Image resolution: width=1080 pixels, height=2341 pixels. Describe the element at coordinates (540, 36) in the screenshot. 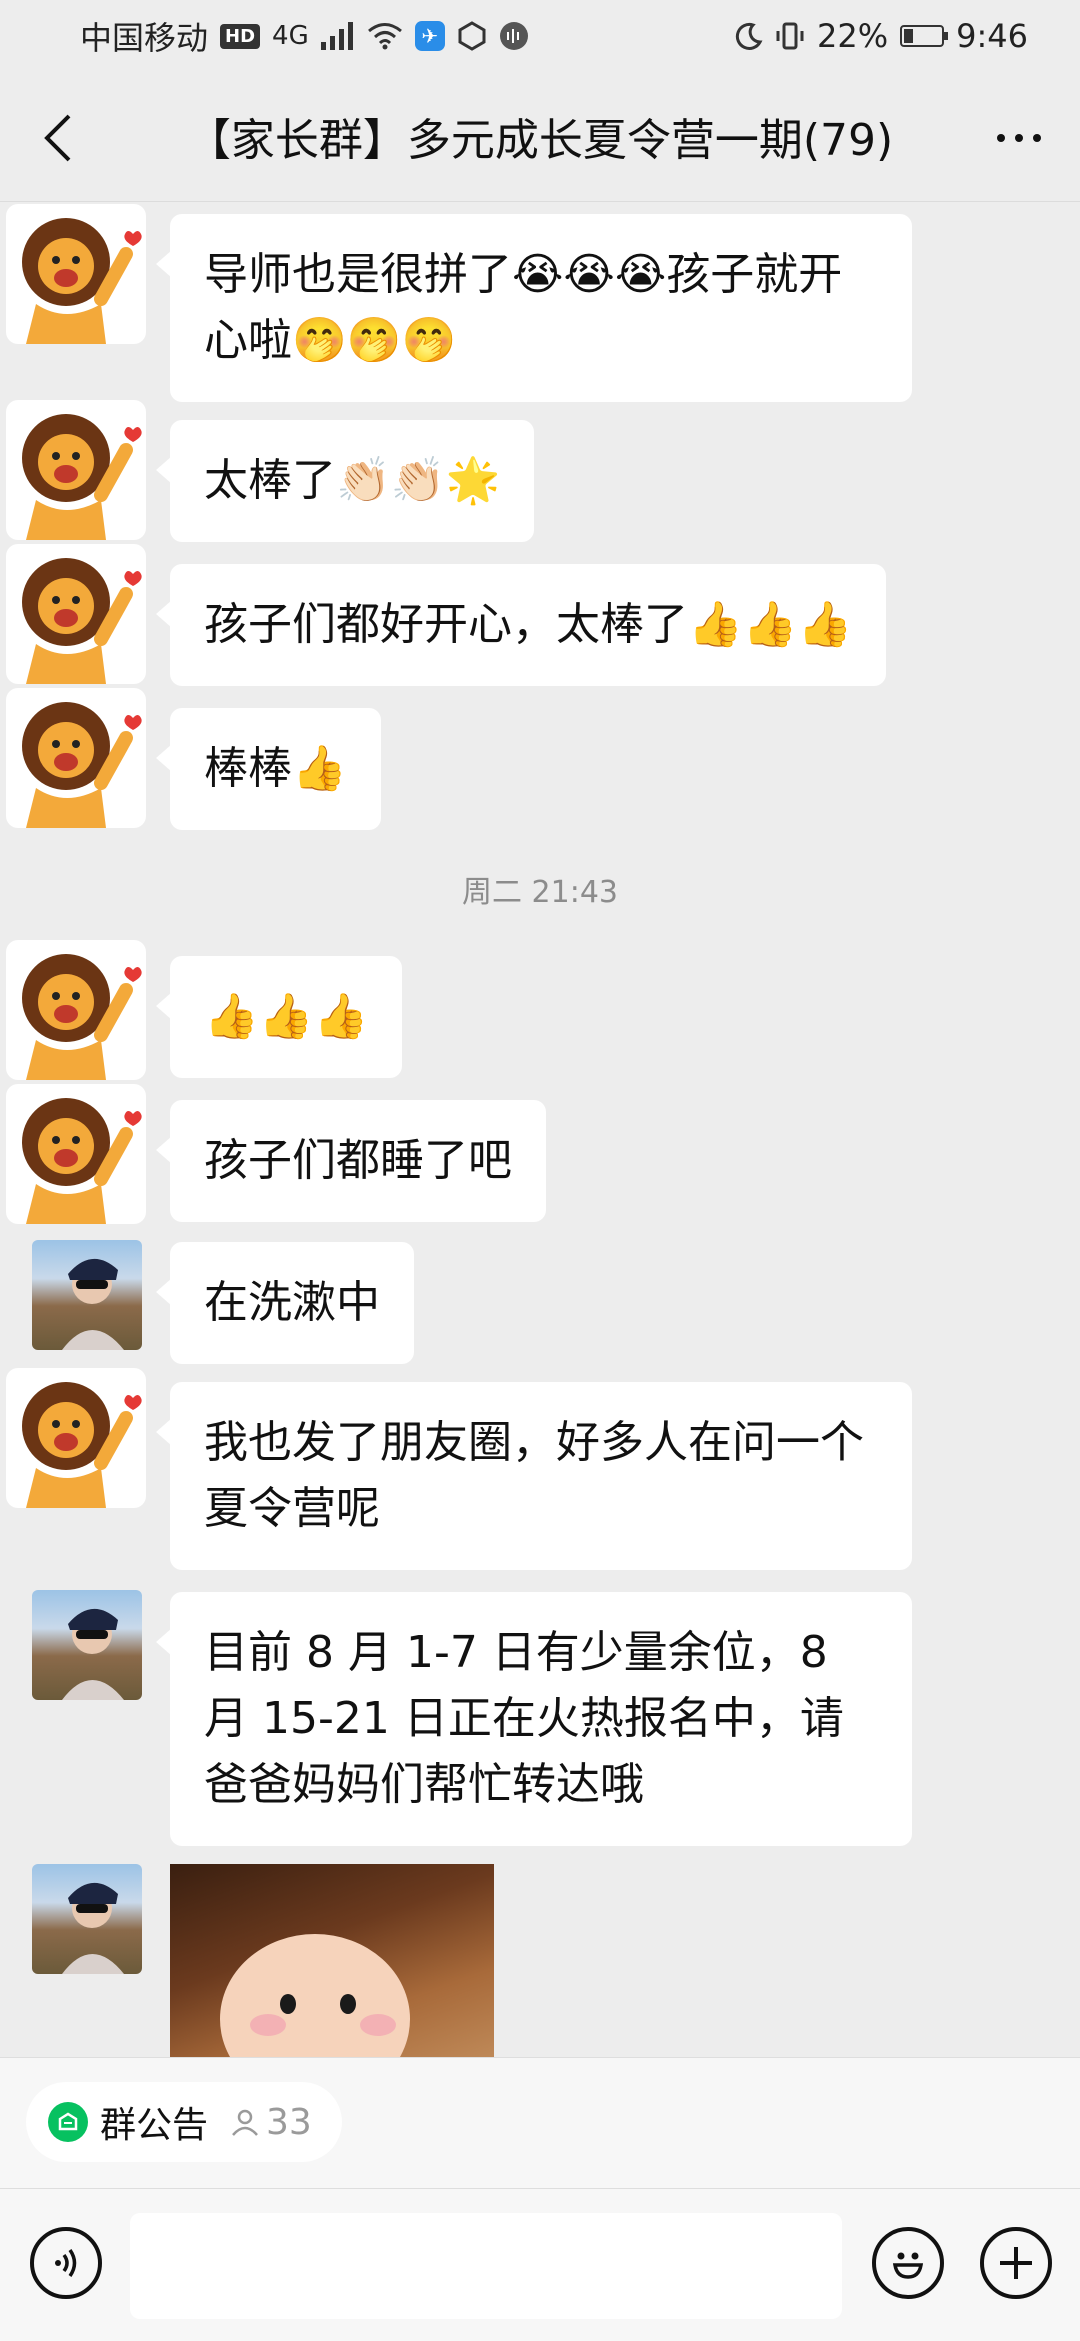

I see `status-bar: 中国移动 HD 4G ✈ 22% 9:46` at that location.